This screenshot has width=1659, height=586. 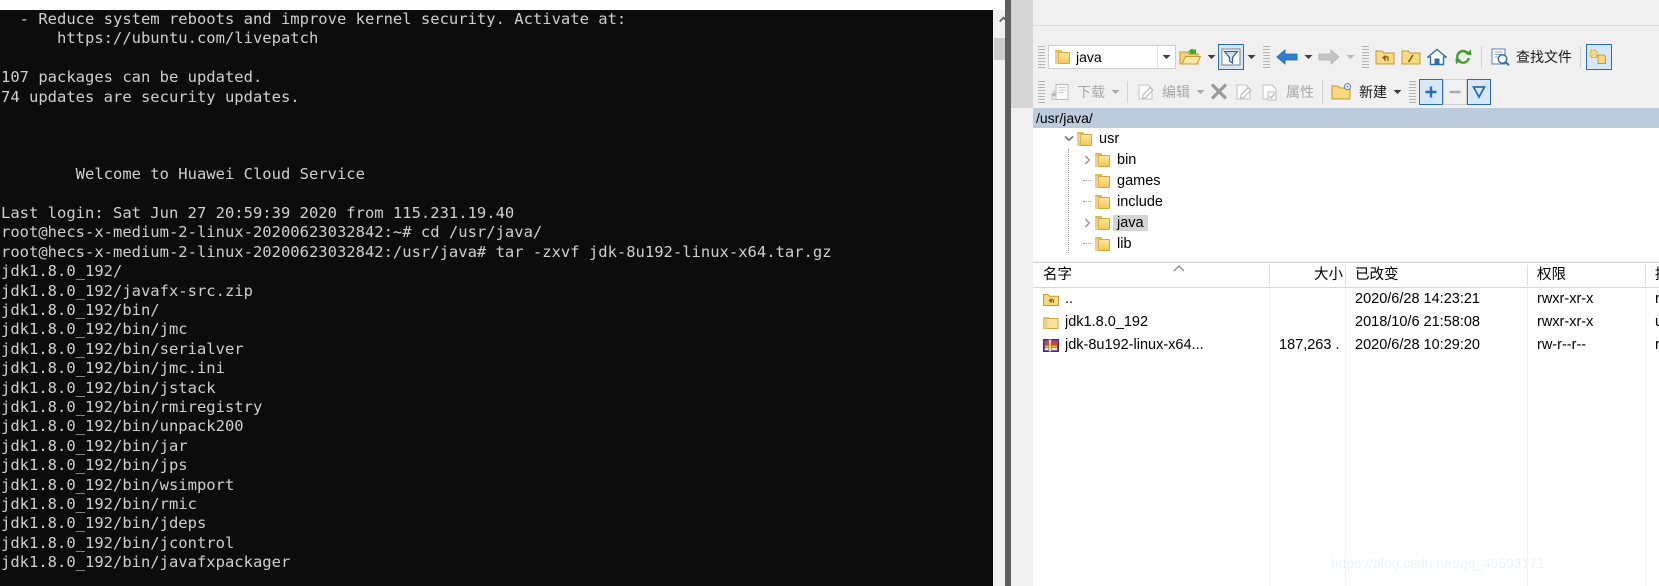 What do you see at coordinates (1051, 345) in the screenshot?
I see `archive-file-icon` at bounding box center [1051, 345].